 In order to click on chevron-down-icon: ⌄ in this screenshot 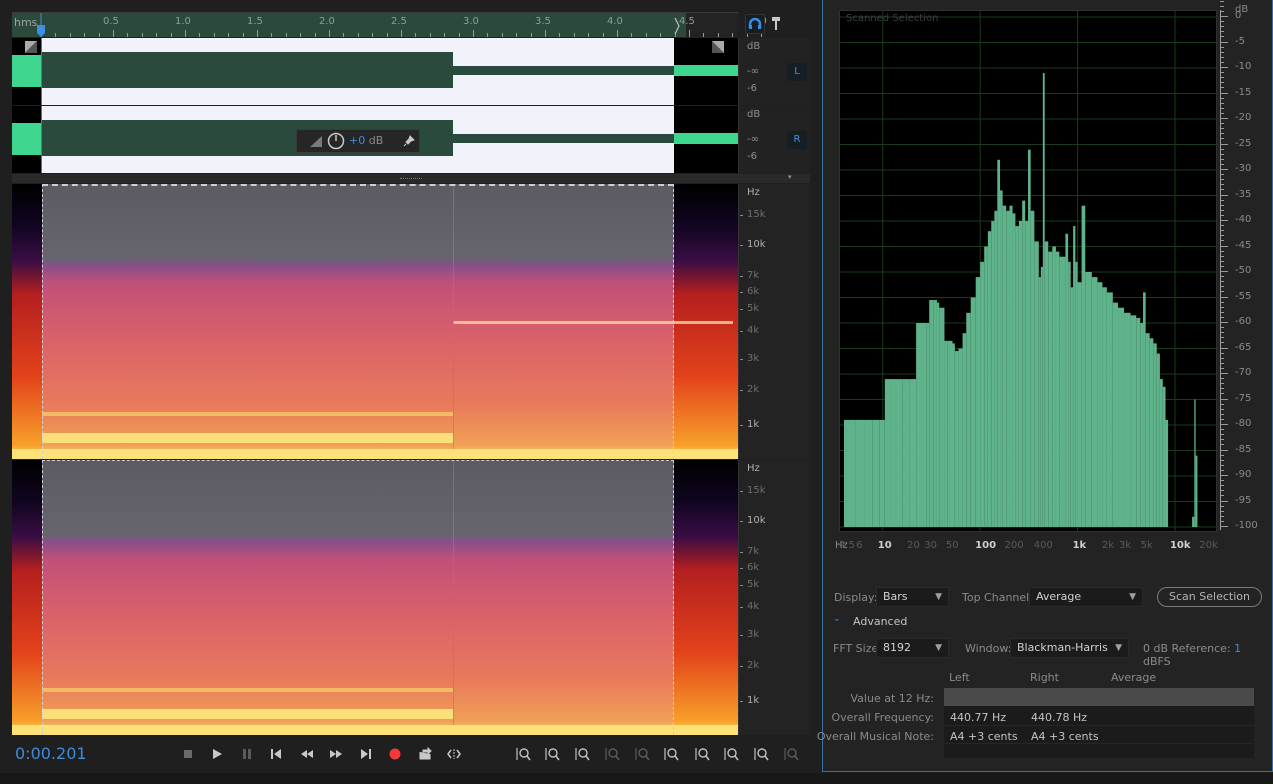, I will do `click(837, 619)`.